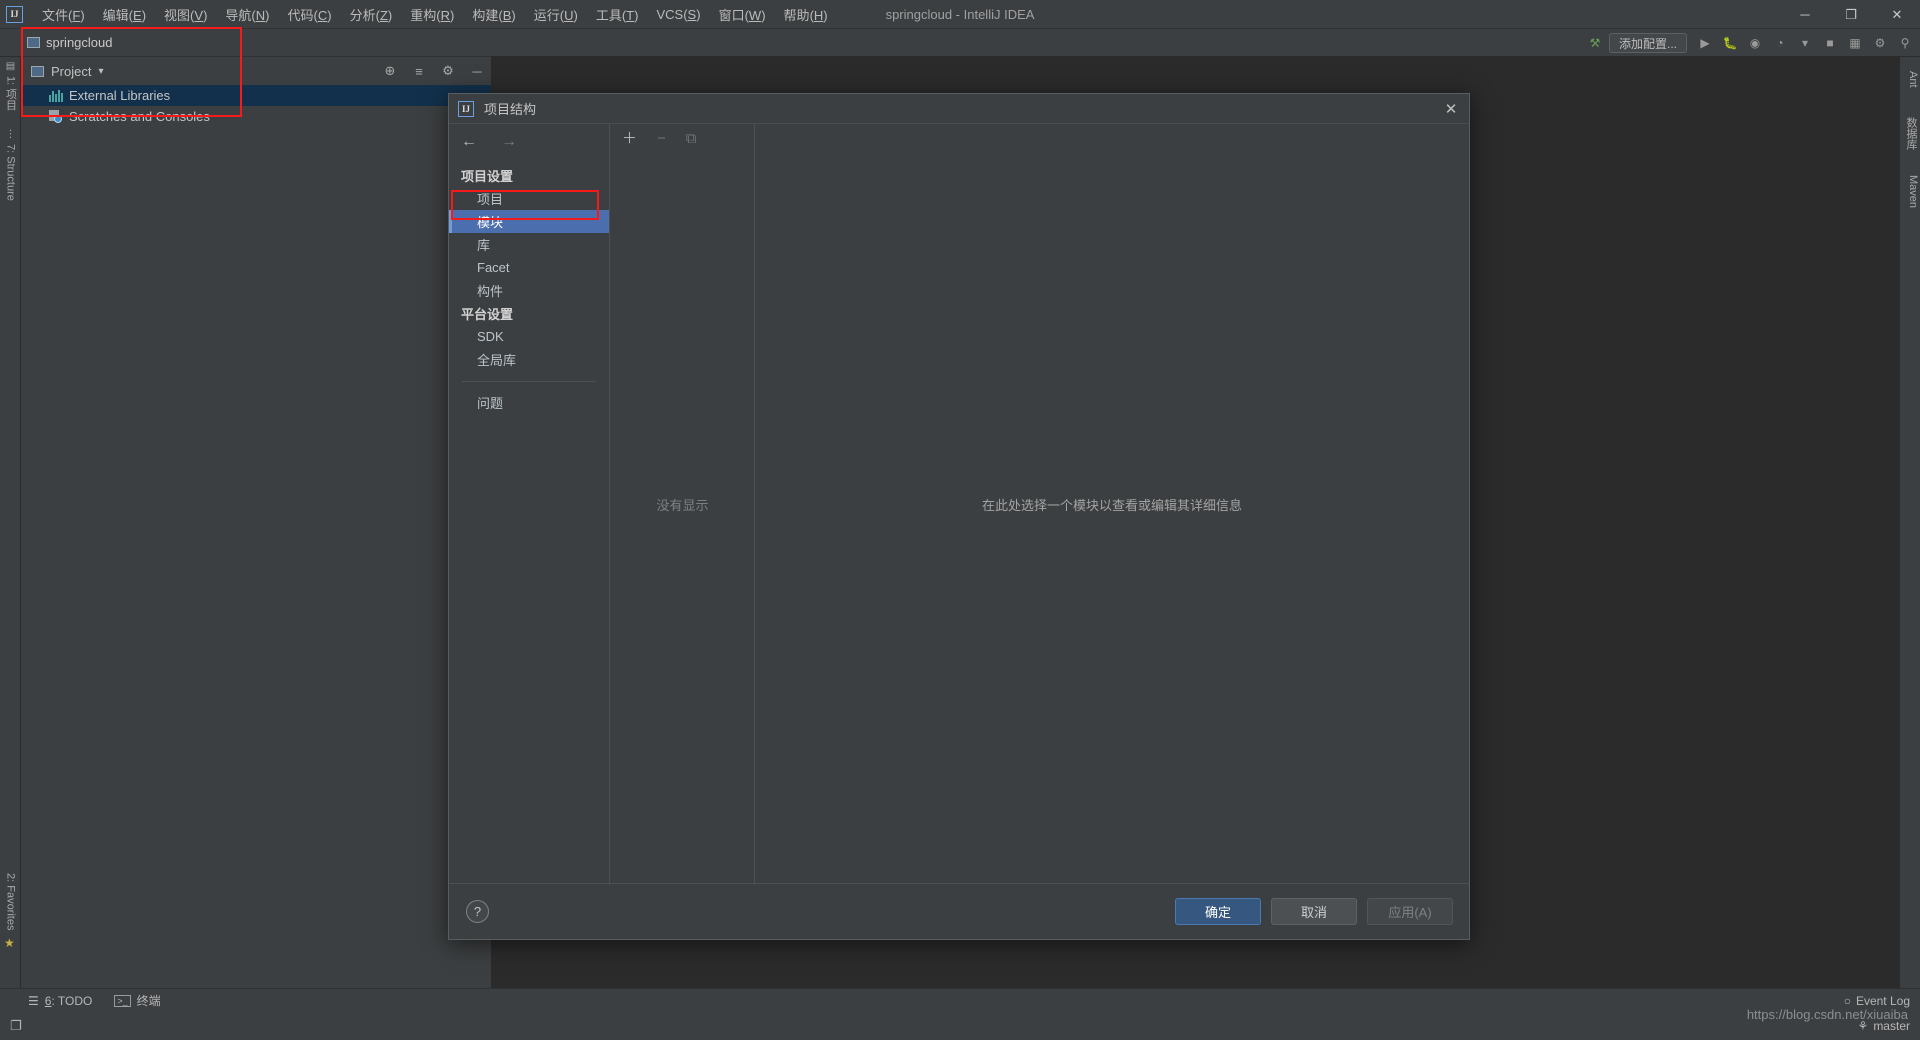  Describe the element at coordinates (448, 71) in the screenshot. I see `settings-icon: ⚙` at that location.